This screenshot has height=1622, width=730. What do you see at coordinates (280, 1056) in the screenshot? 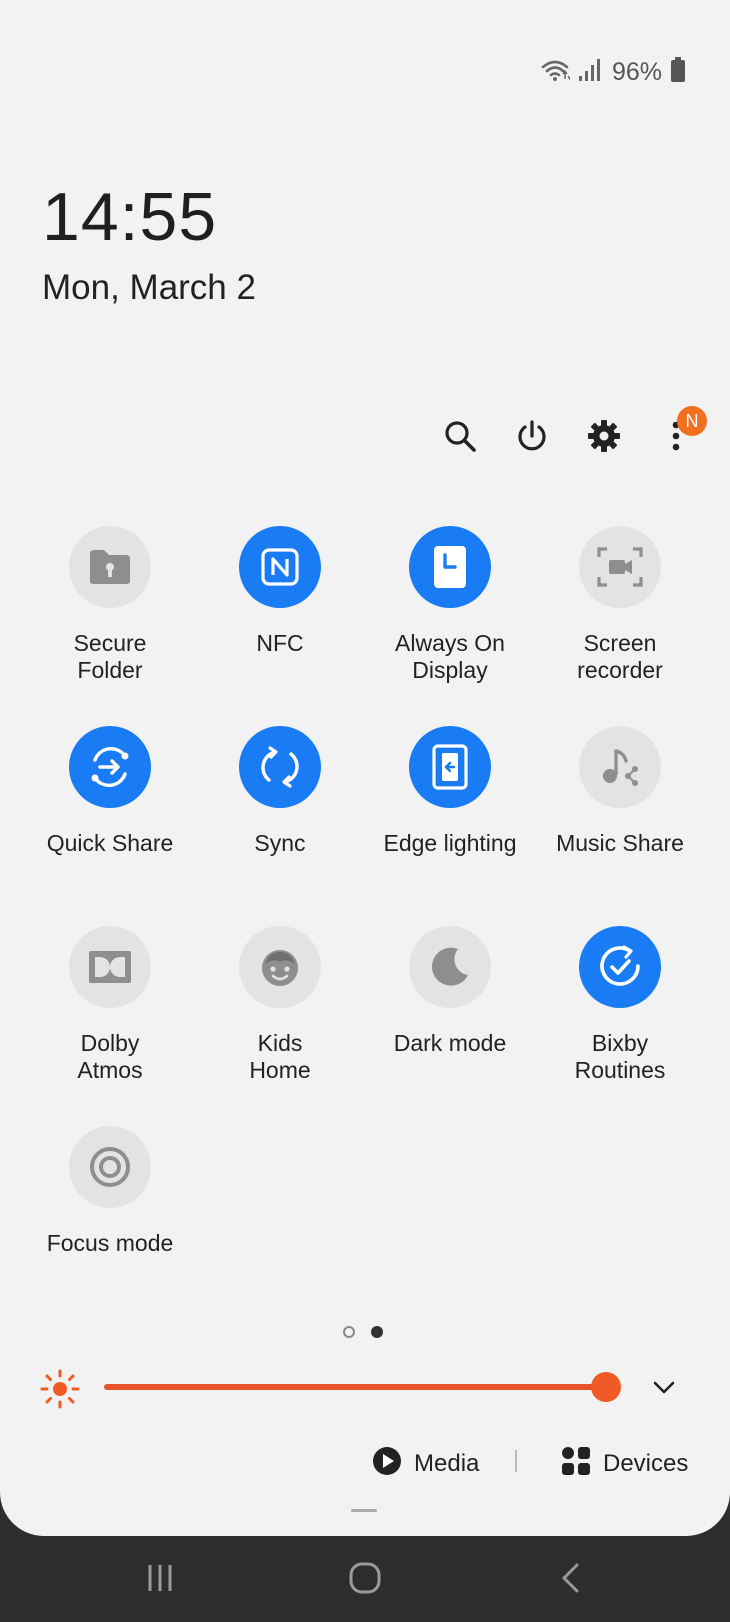
I see `tile-label: Kids Home` at bounding box center [280, 1056].